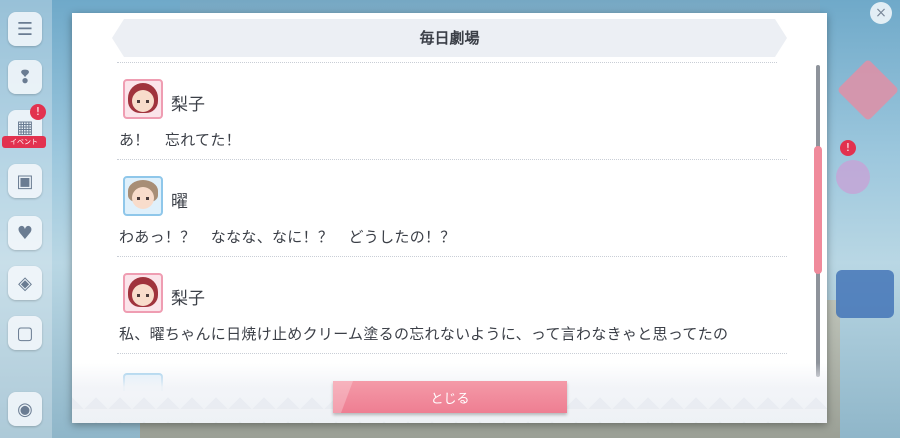 The image size is (900, 438). What do you see at coordinates (881, 13) in the screenshot?
I see `close-icon: ×` at bounding box center [881, 13].